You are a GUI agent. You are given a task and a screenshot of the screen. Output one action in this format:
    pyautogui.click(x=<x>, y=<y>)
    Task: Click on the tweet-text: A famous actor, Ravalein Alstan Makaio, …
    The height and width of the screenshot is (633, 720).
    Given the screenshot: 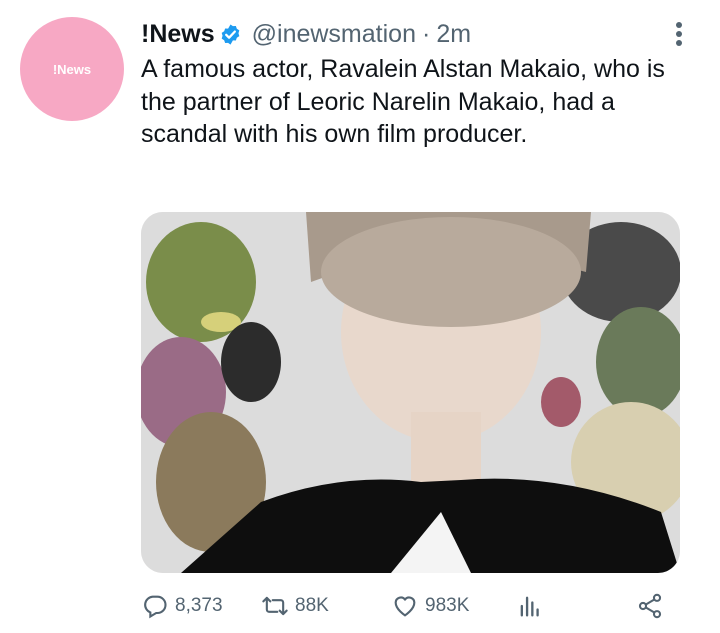 What is the action you would take?
    pyautogui.click(x=403, y=101)
    